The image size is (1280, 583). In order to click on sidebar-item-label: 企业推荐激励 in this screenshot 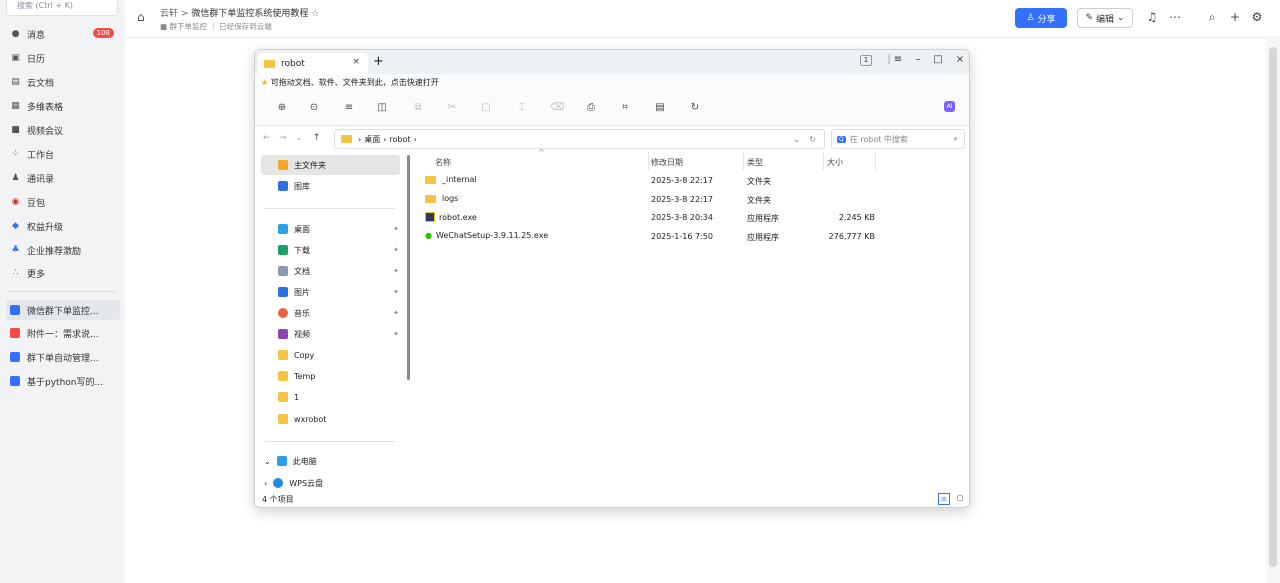, I will do `click(54, 251)`.